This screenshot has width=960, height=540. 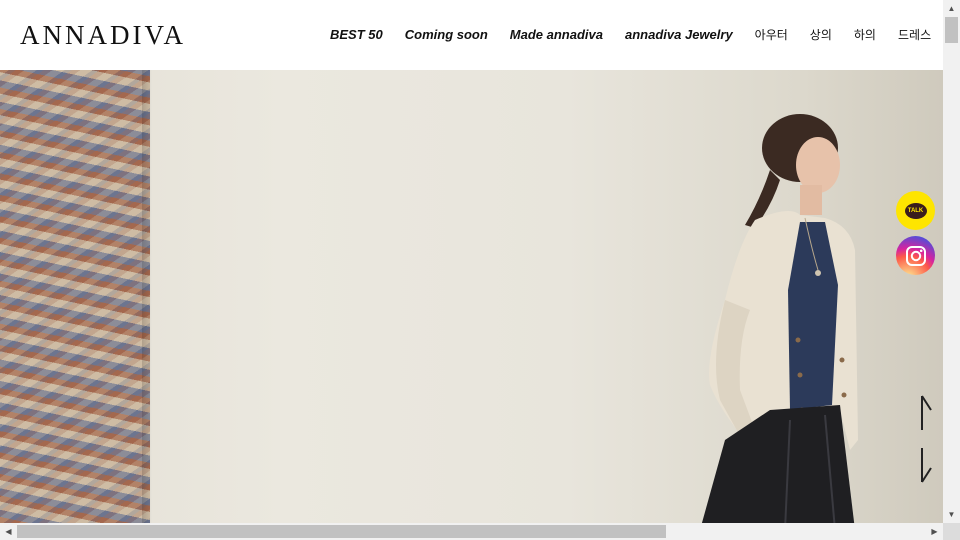 What do you see at coordinates (934, 531) in the screenshot?
I see `scroll-right-arrow-icon: ▶` at bounding box center [934, 531].